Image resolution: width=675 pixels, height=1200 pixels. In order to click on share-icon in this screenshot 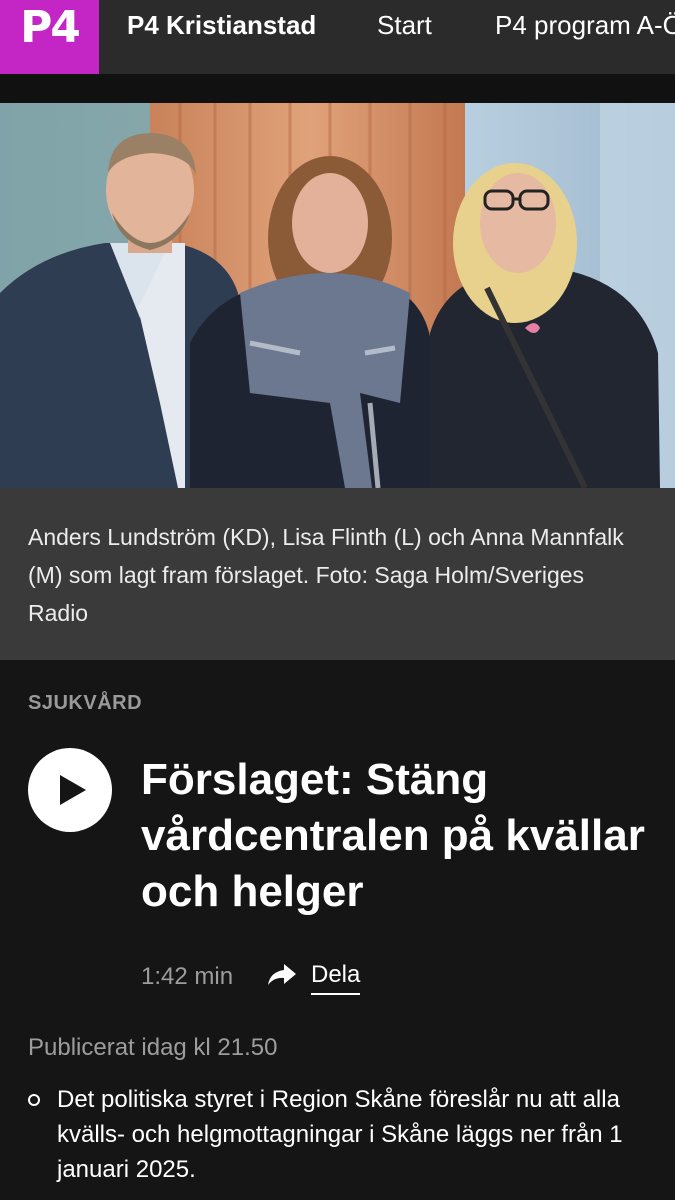, I will do `click(282, 975)`.